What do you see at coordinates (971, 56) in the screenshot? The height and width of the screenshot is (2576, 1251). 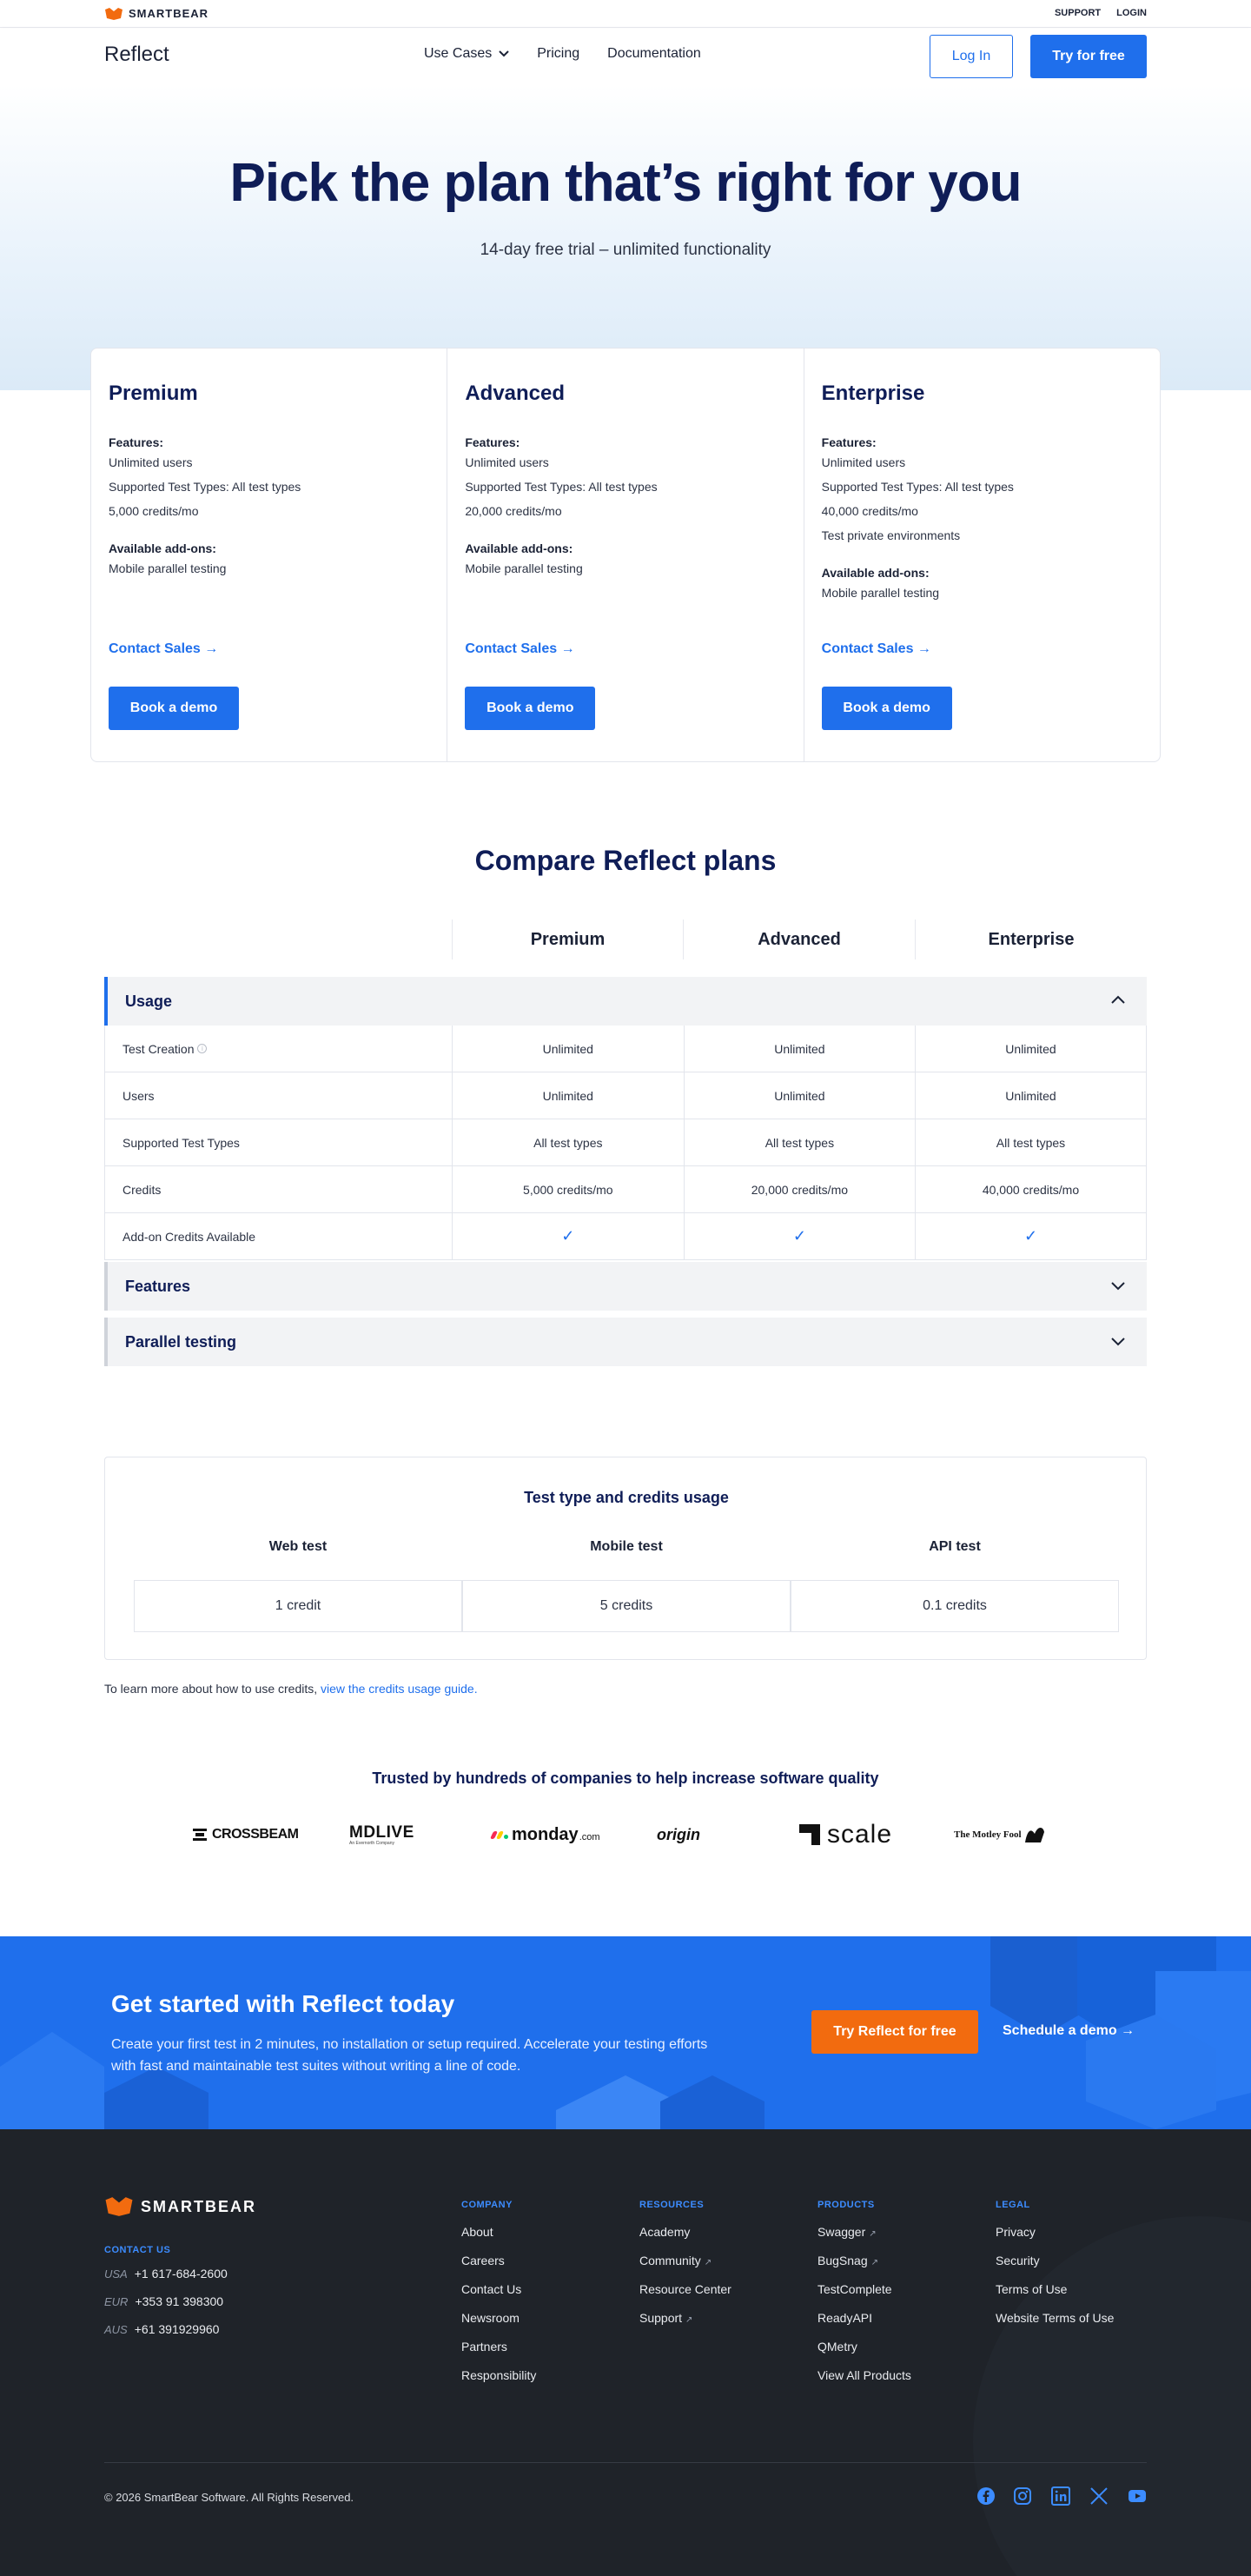 I see `log-in-button: Log In` at bounding box center [971, 56].